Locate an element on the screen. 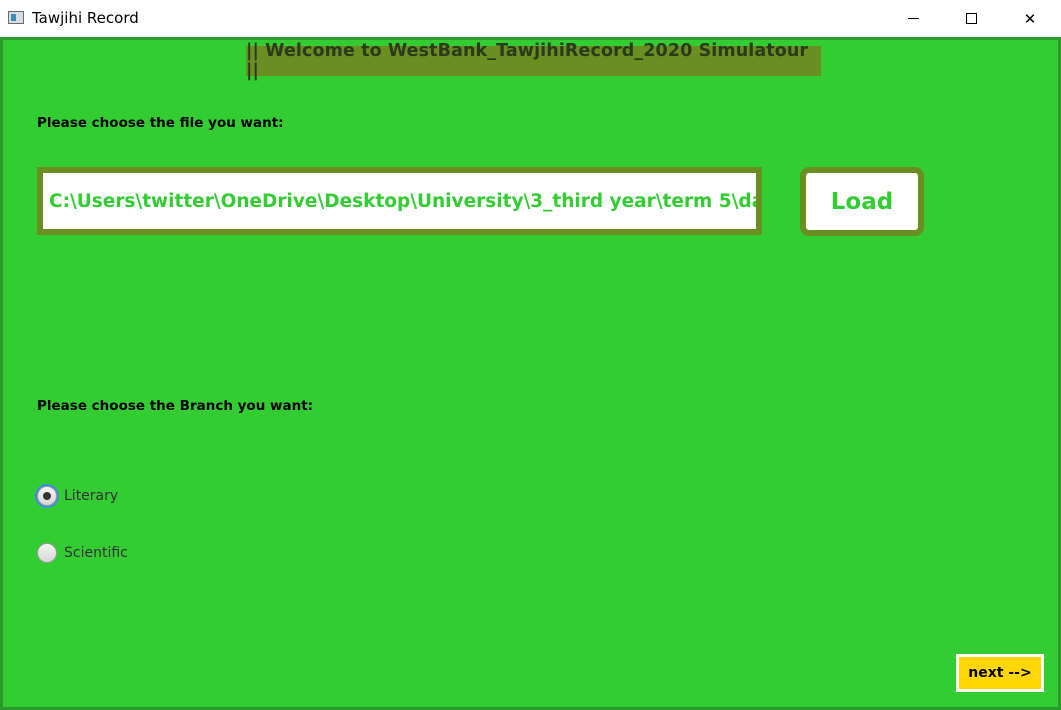 Image resolution: width=1061 pixels, height=710 pixels. maximize-button is located at coordinates (971, 18).